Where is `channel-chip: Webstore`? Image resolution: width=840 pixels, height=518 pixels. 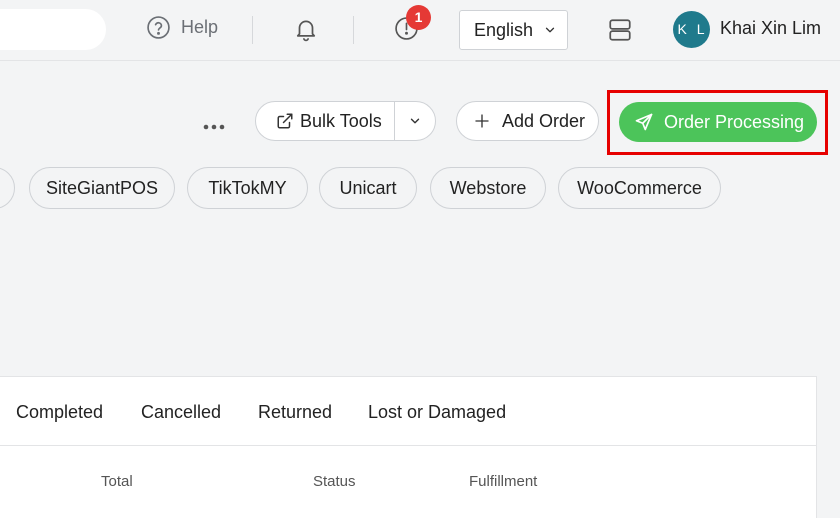
channel-chip: Webstore is located at coordinates (488, 188).